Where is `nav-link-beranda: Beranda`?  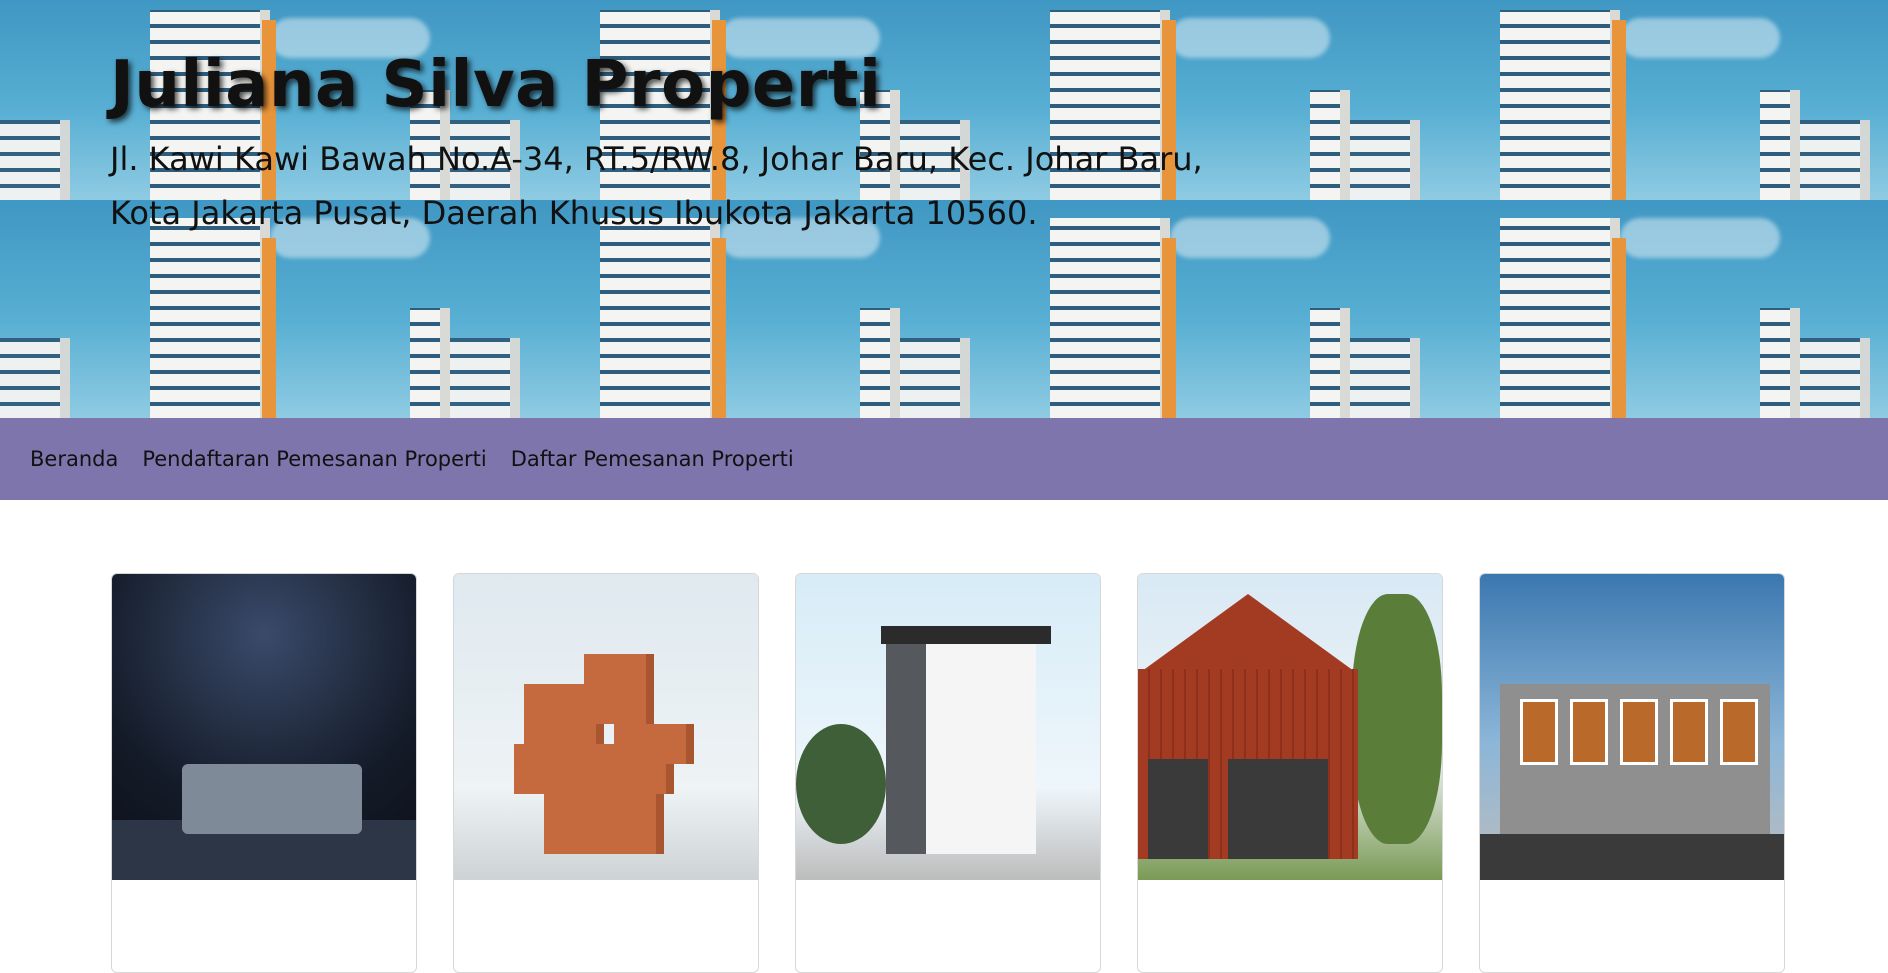
nav-link-beranda: Beranda is located at coordinates (74, 459).